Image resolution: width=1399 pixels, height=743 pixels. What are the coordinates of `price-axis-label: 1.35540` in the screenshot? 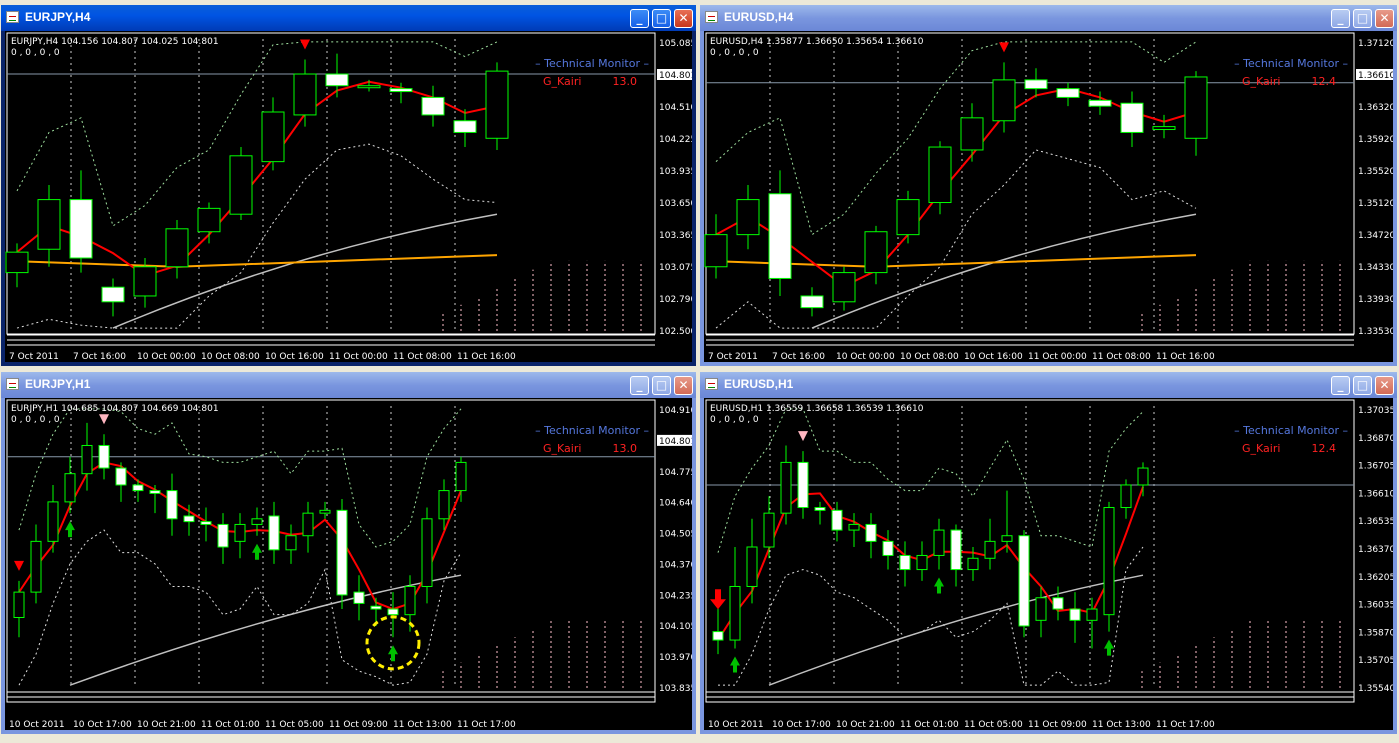 It's located at (1375, 689).